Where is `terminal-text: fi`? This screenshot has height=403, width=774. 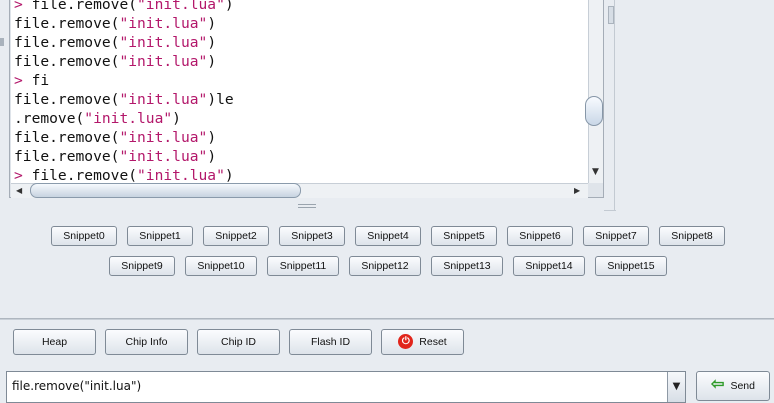
terminal-text: fi is located at coordinates (40, 80).